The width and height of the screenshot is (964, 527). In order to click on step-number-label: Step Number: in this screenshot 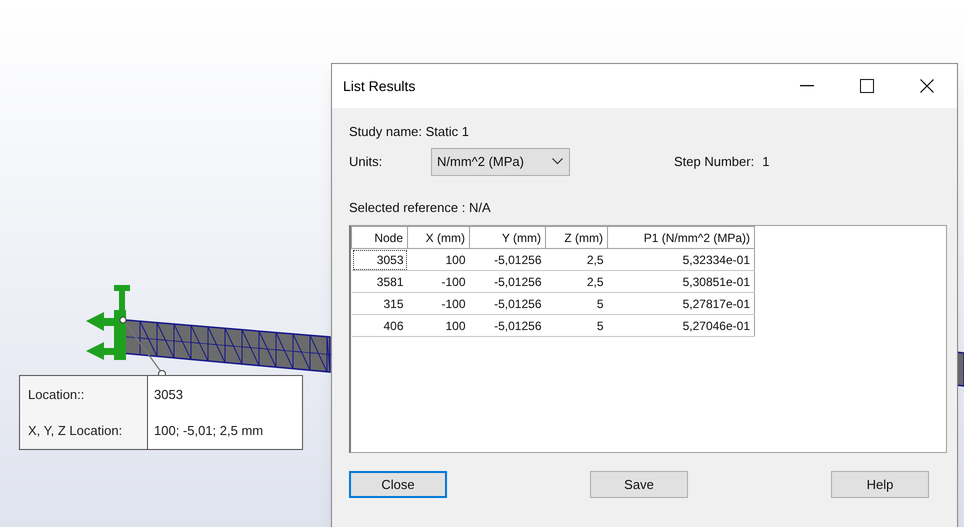, I will do `click(714, 161)`.